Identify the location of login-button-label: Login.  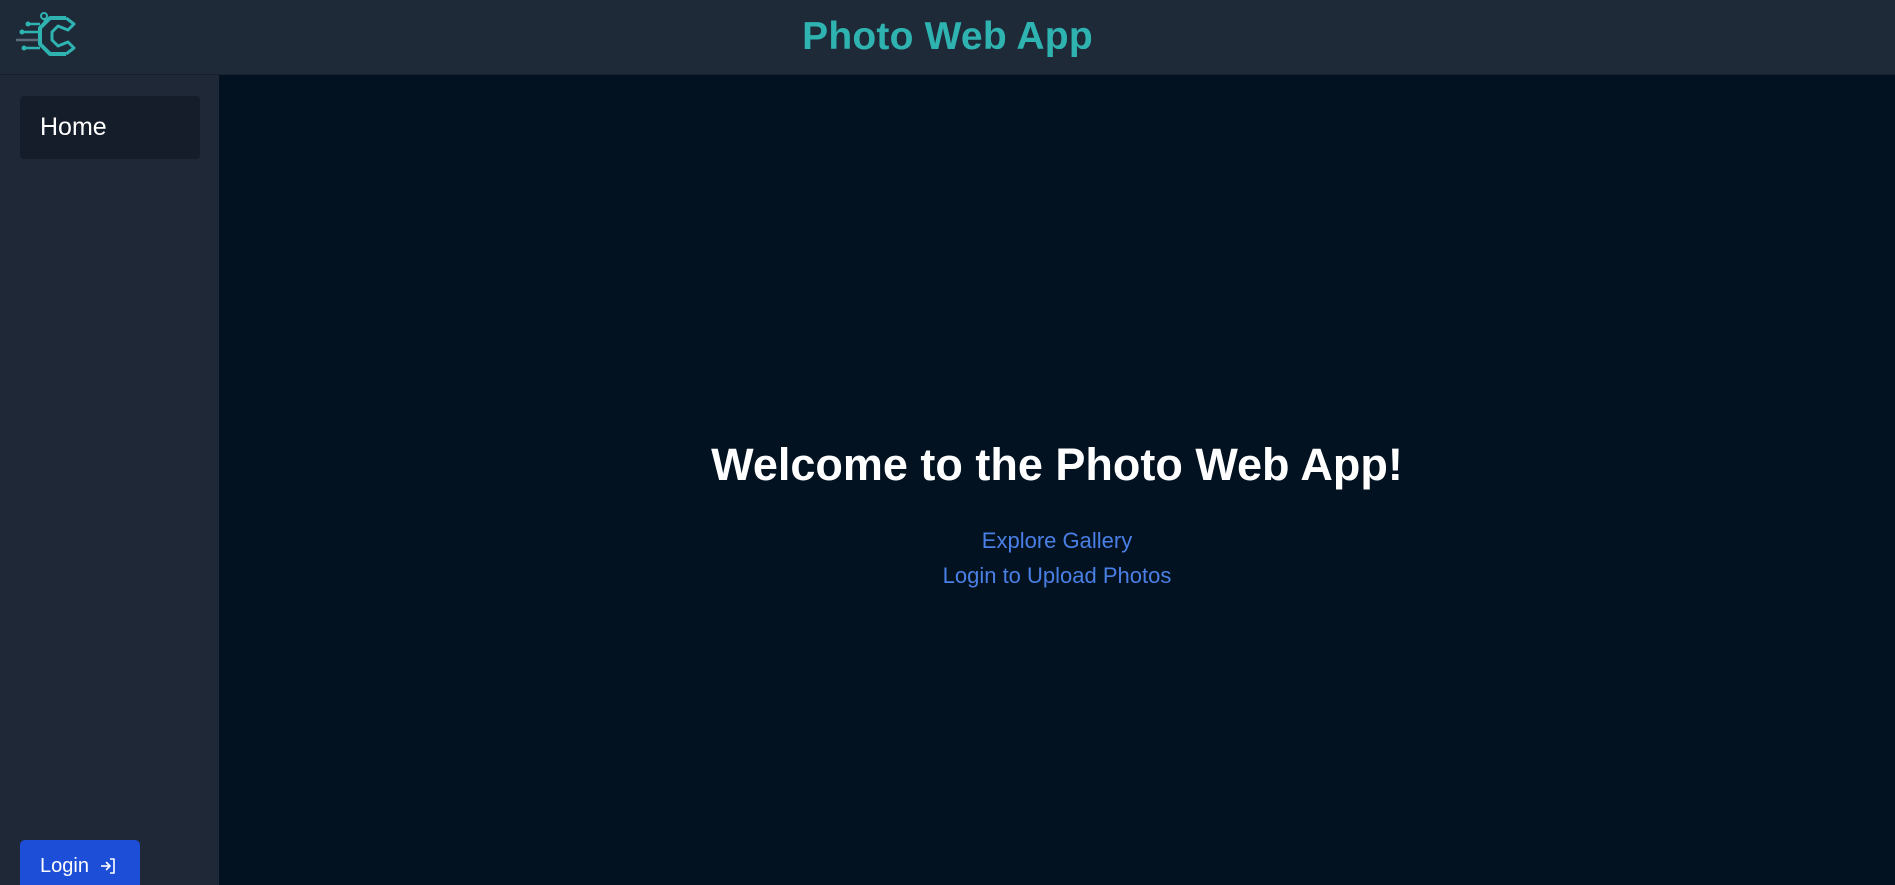
(64, 866).